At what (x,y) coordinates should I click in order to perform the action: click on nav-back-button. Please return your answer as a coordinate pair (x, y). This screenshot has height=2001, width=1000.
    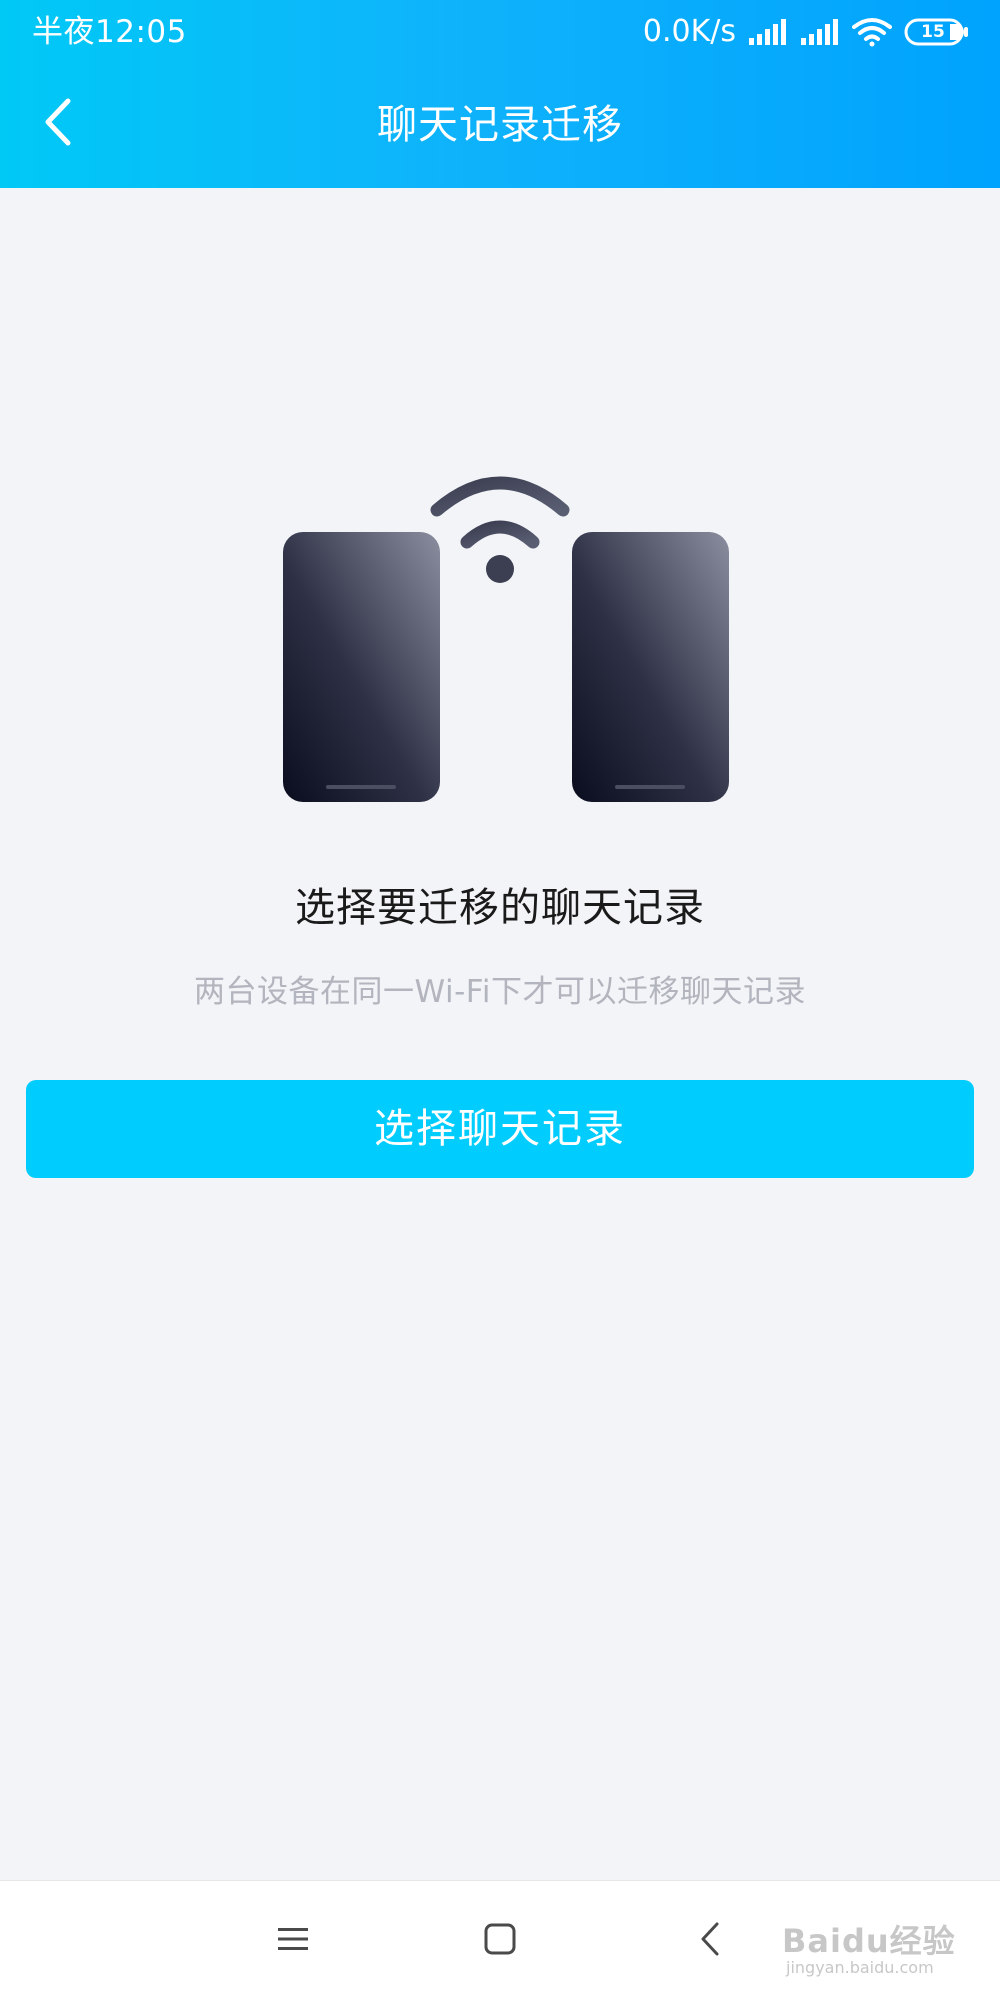
    Looking at the image, I should click on (710, 1941).